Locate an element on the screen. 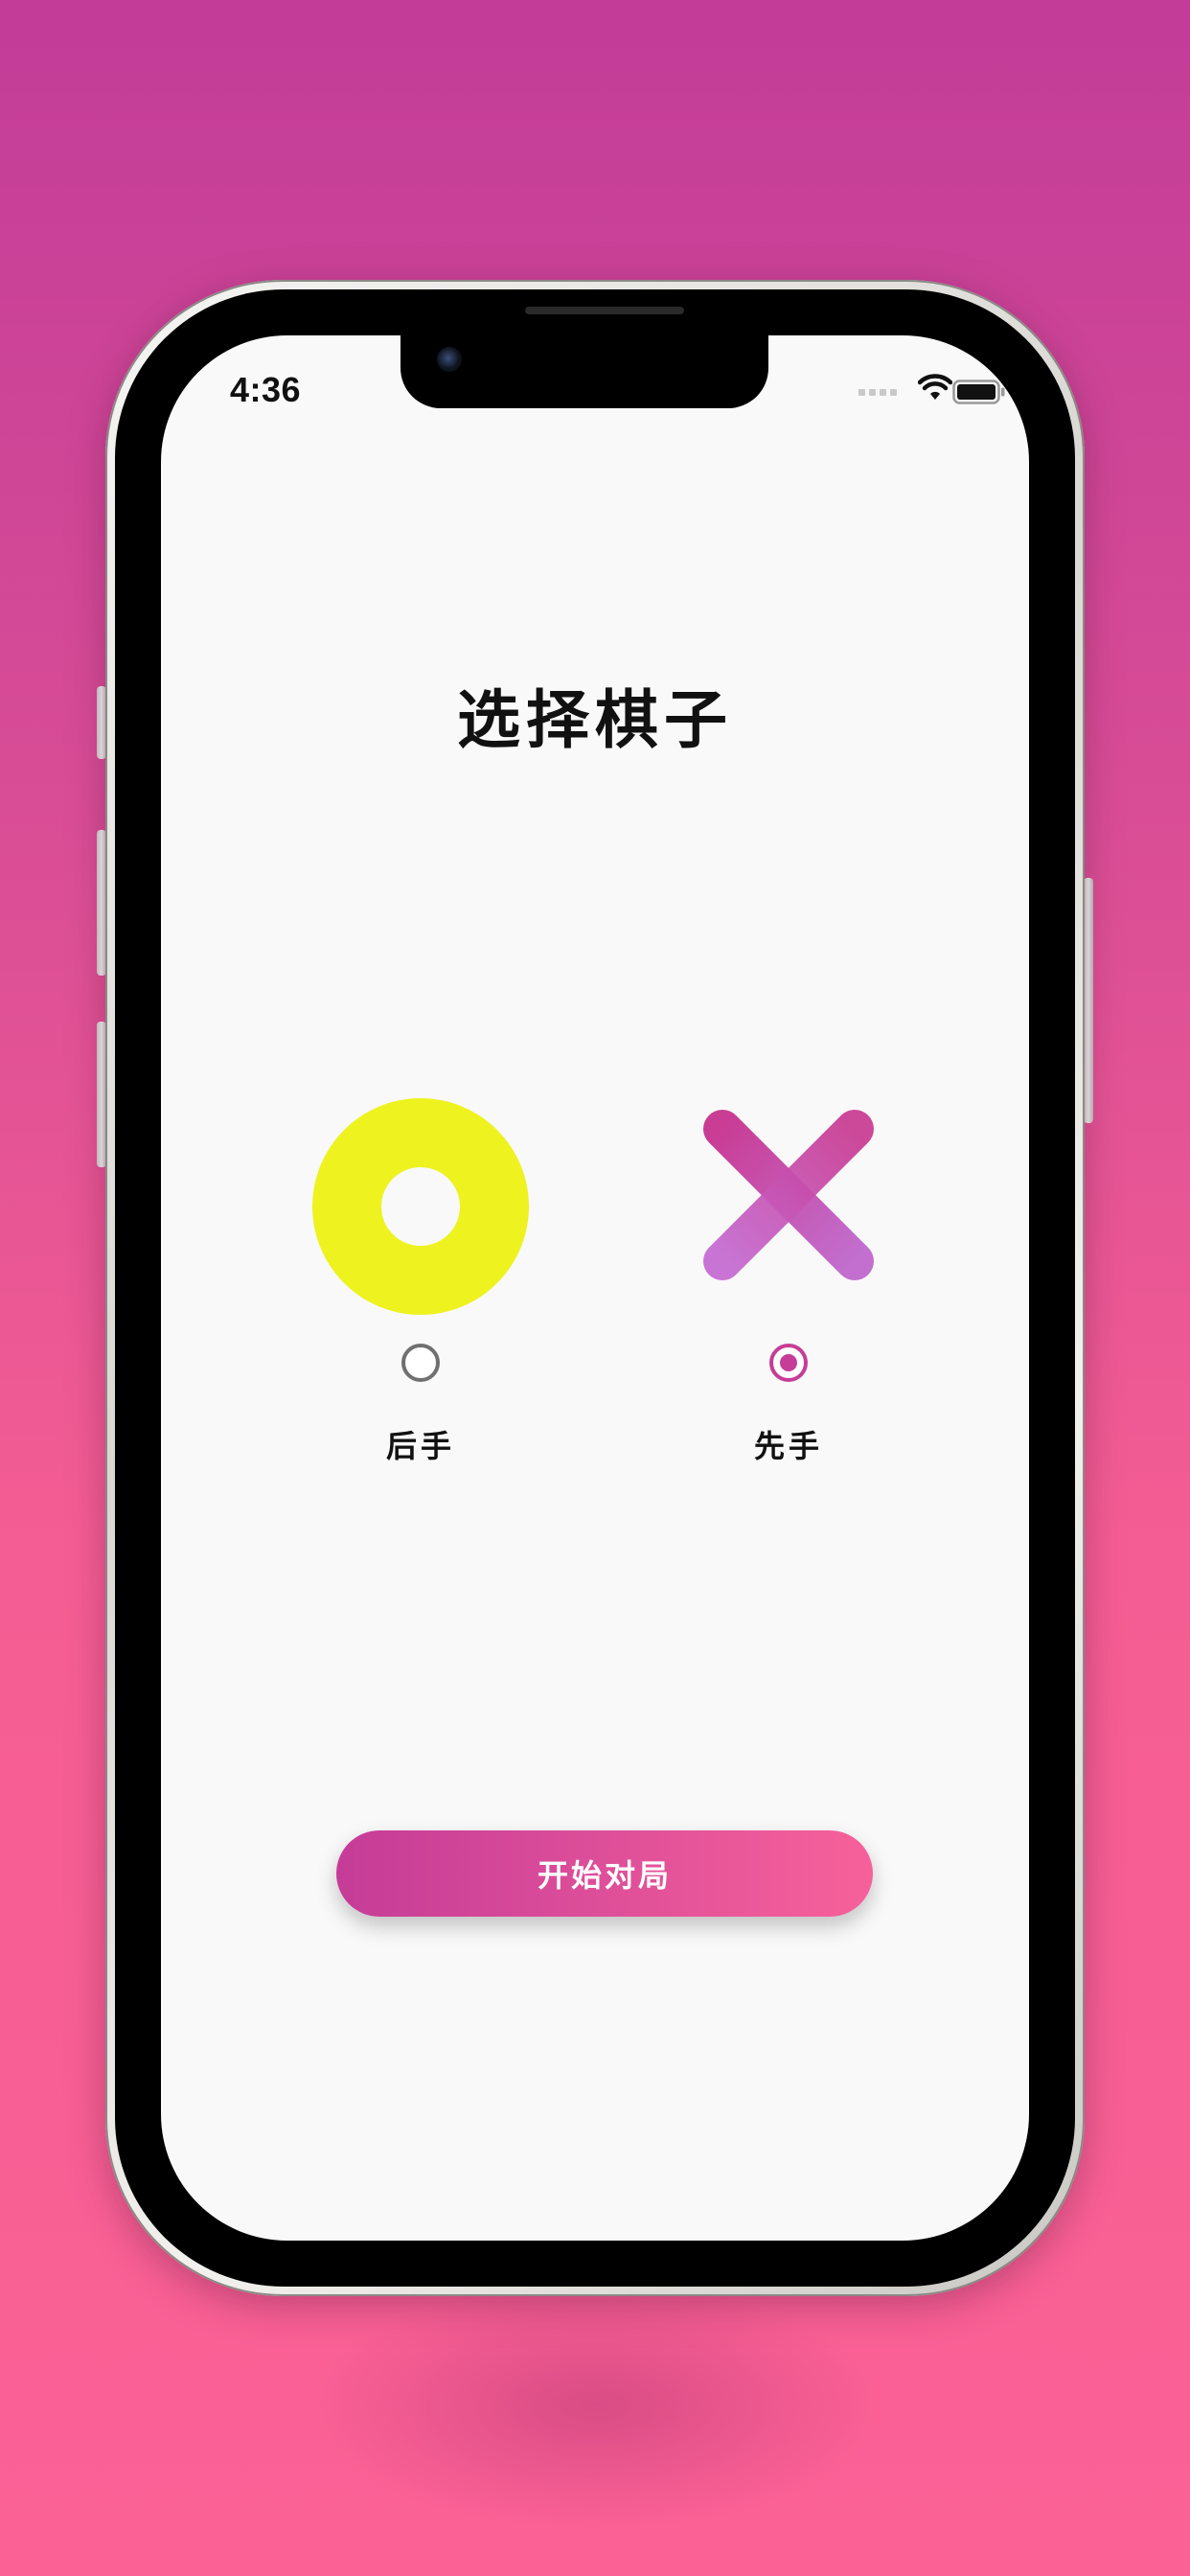  first-move-label: 先手 is located at coordinates (788, 1446).